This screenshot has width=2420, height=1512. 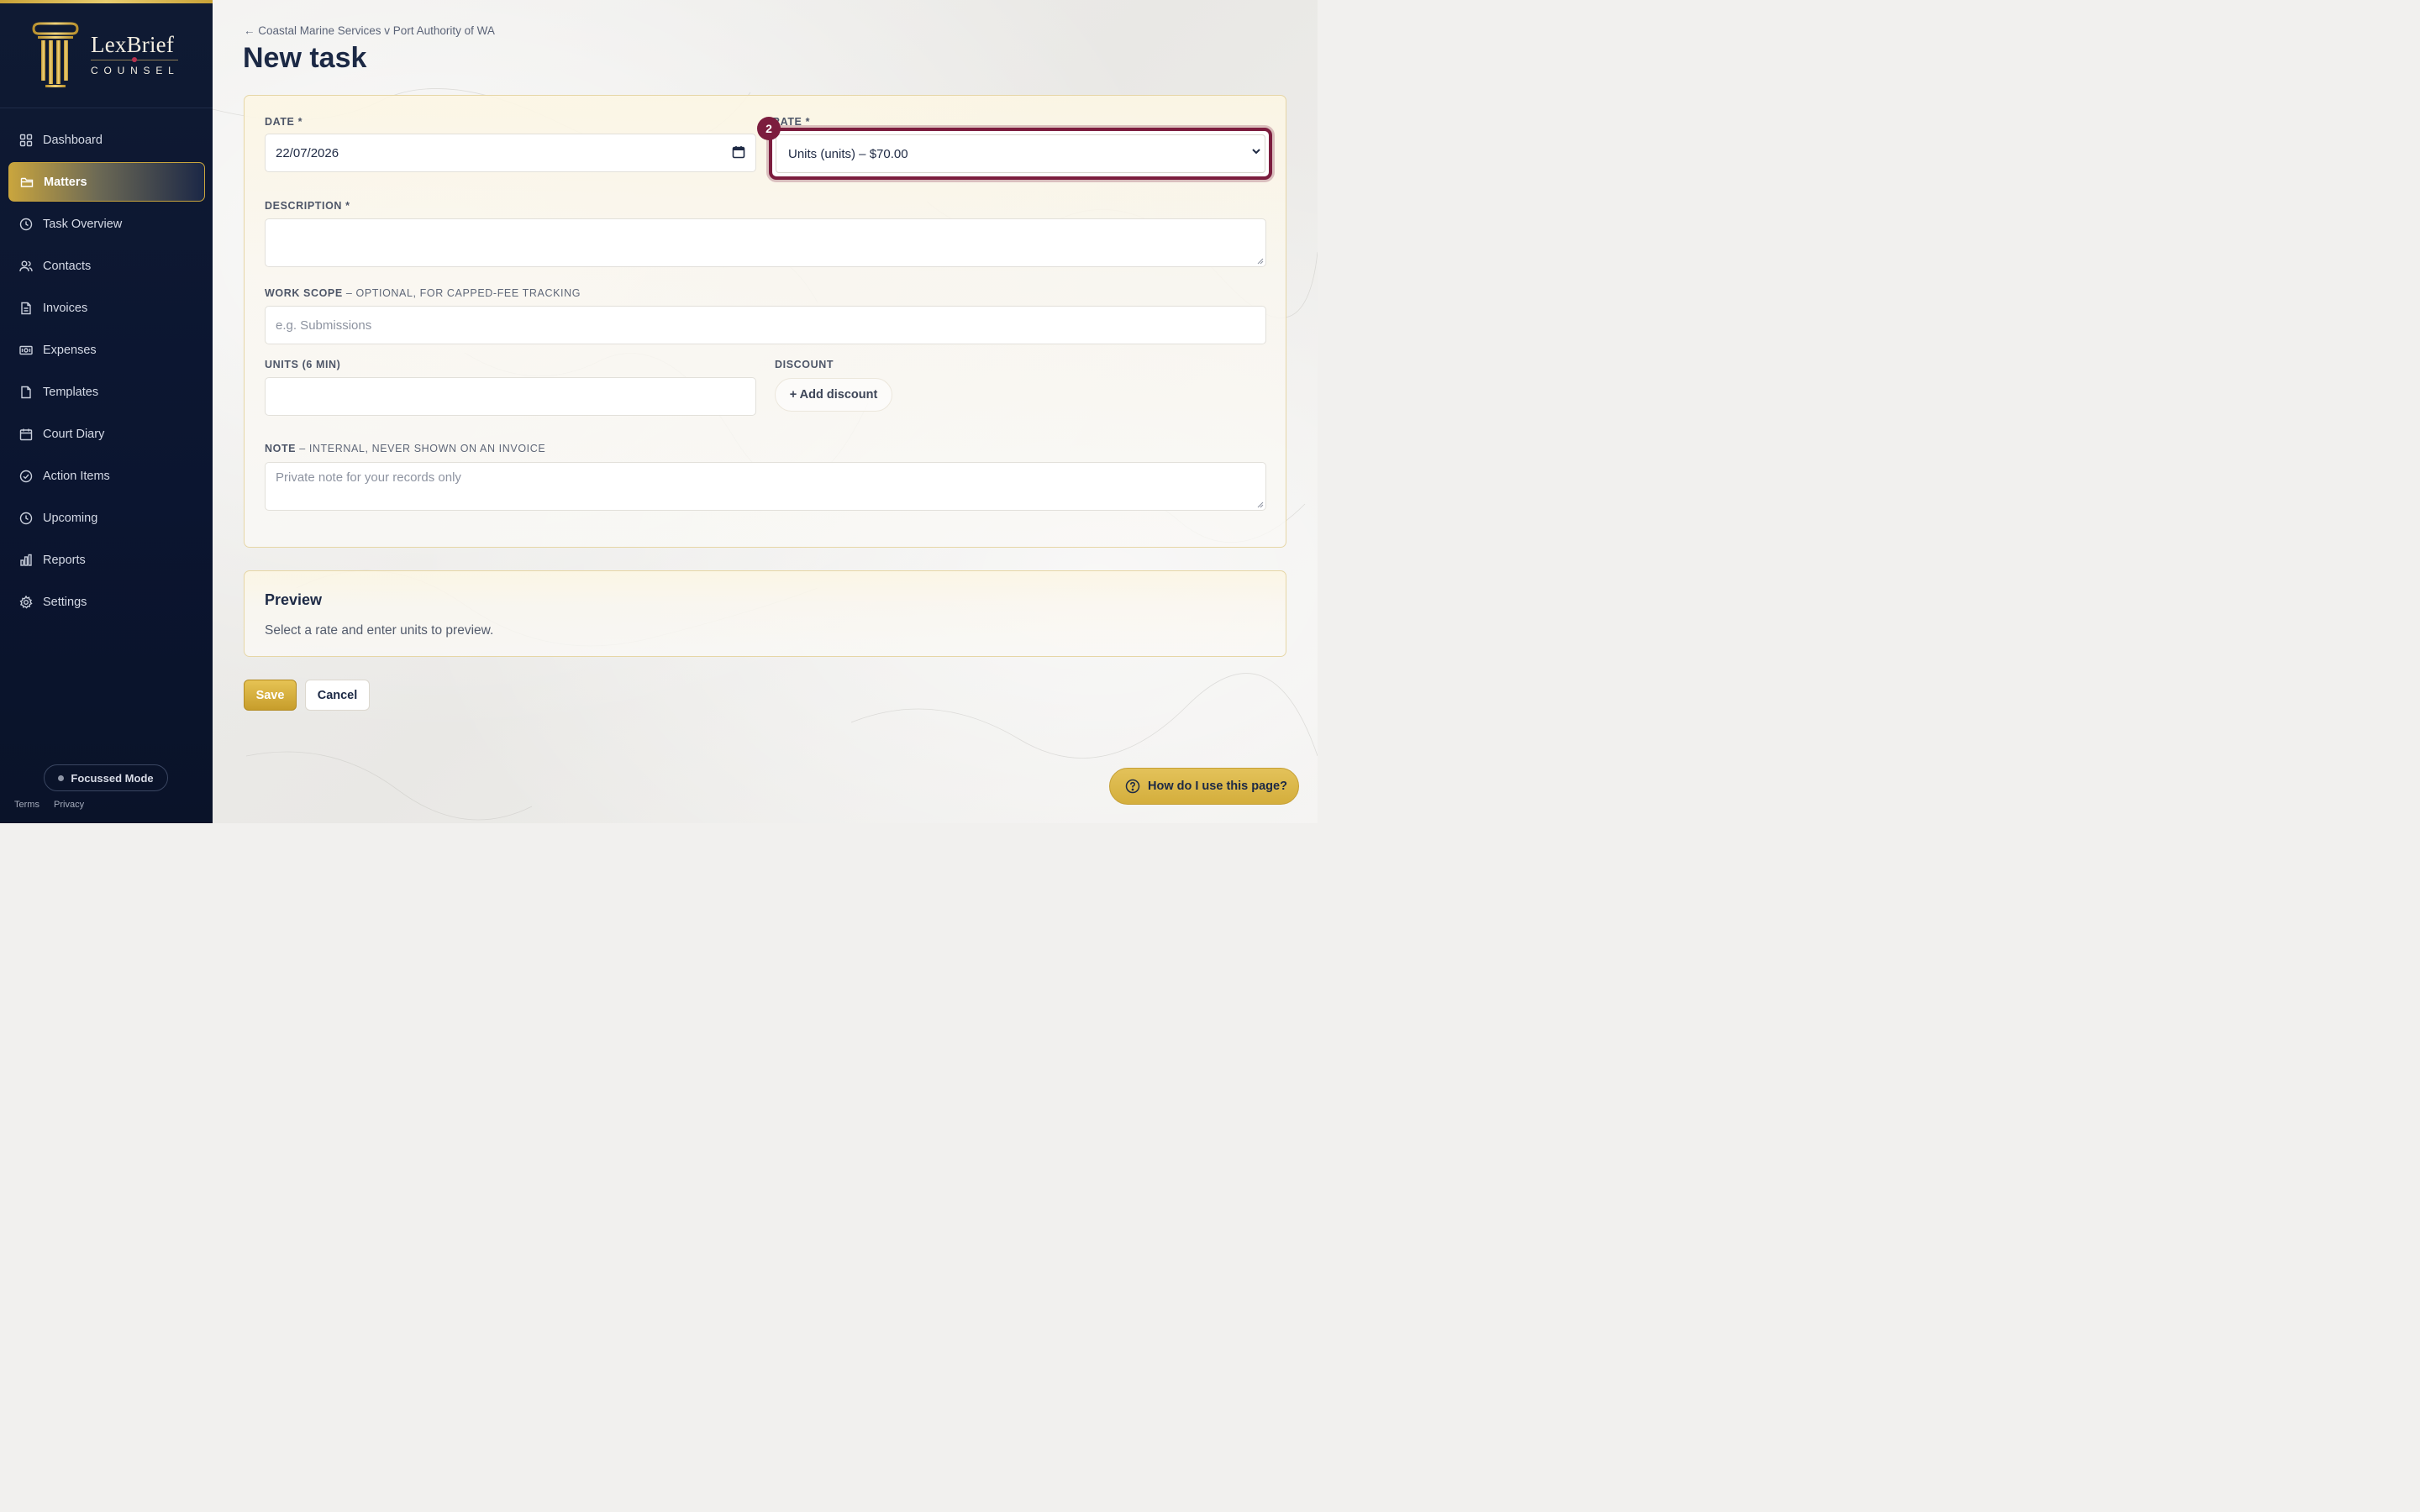 What do you see at coordinates (65, 602) in the screenshot?
I see `sidebar-item-label: Settings` at bounding box center [65, 602].